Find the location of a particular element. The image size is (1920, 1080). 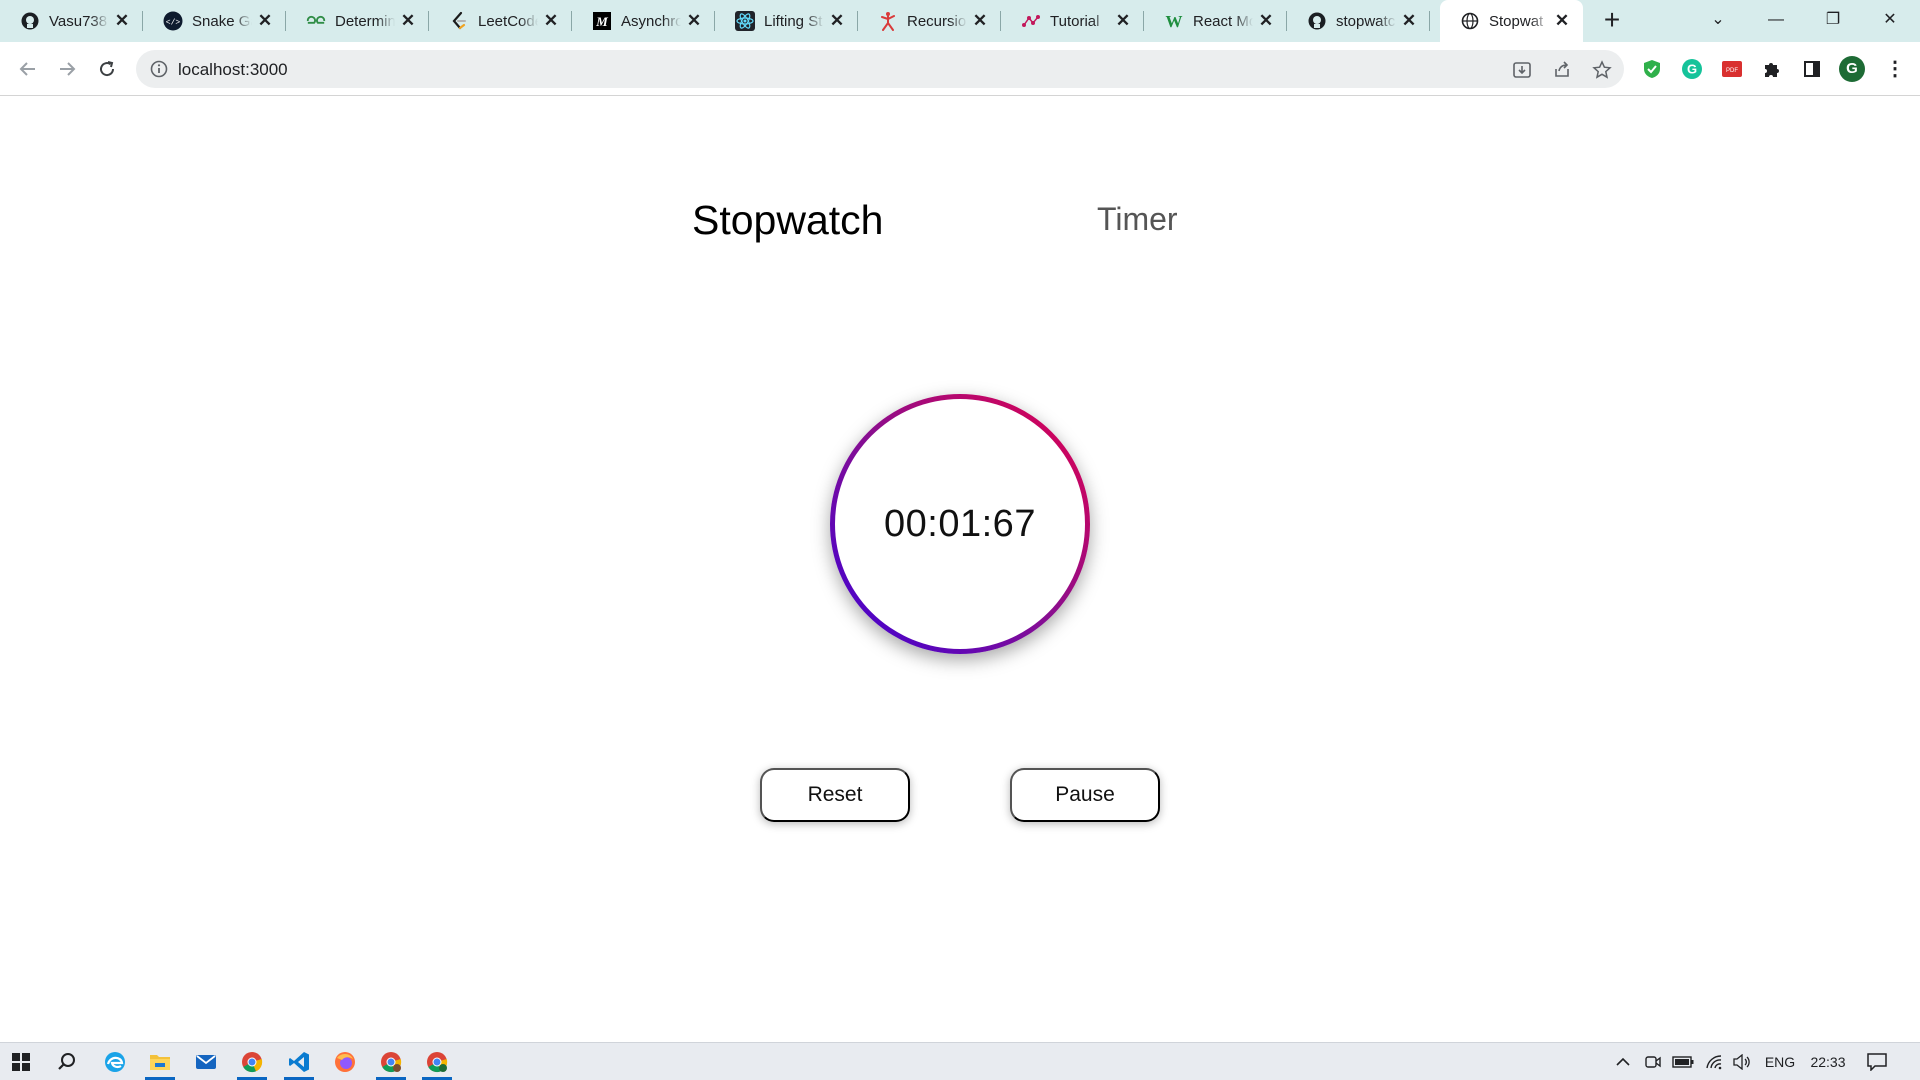

reload-button is located at coordinates (107, 69).